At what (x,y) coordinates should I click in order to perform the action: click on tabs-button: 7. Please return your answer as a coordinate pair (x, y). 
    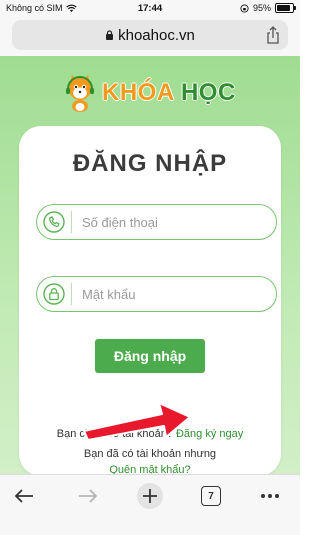
    Looking at the image, I should click on (211, 496).